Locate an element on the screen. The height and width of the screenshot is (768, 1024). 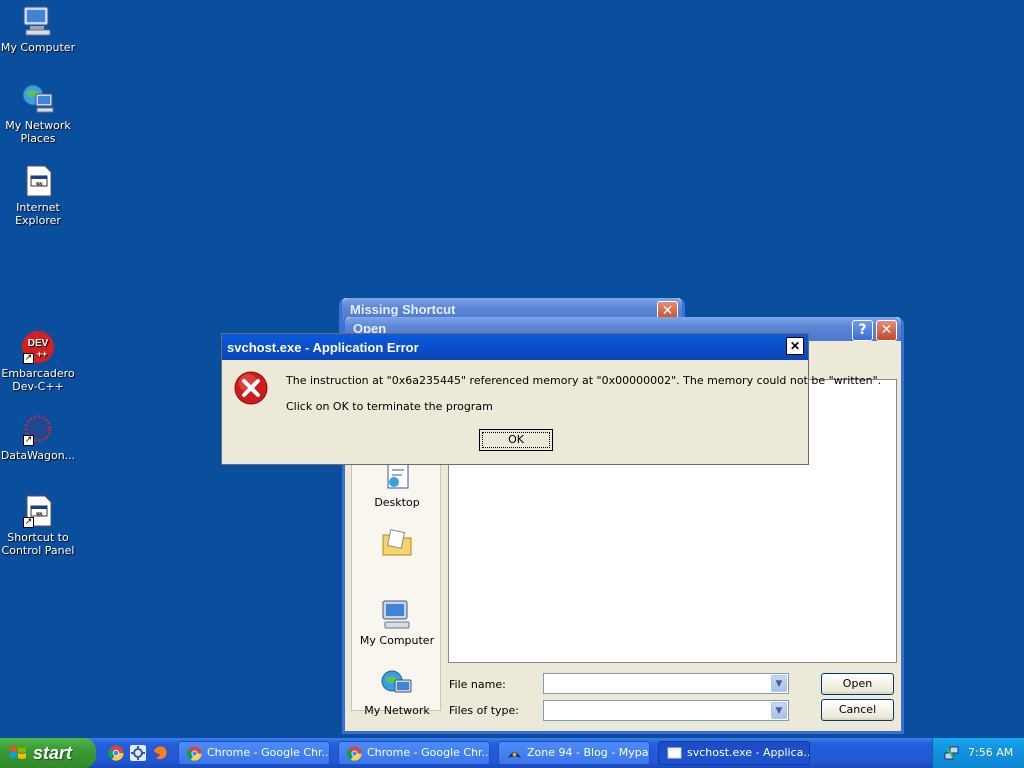
place-my-computer: My Computer is located at coordinates (397, 622).